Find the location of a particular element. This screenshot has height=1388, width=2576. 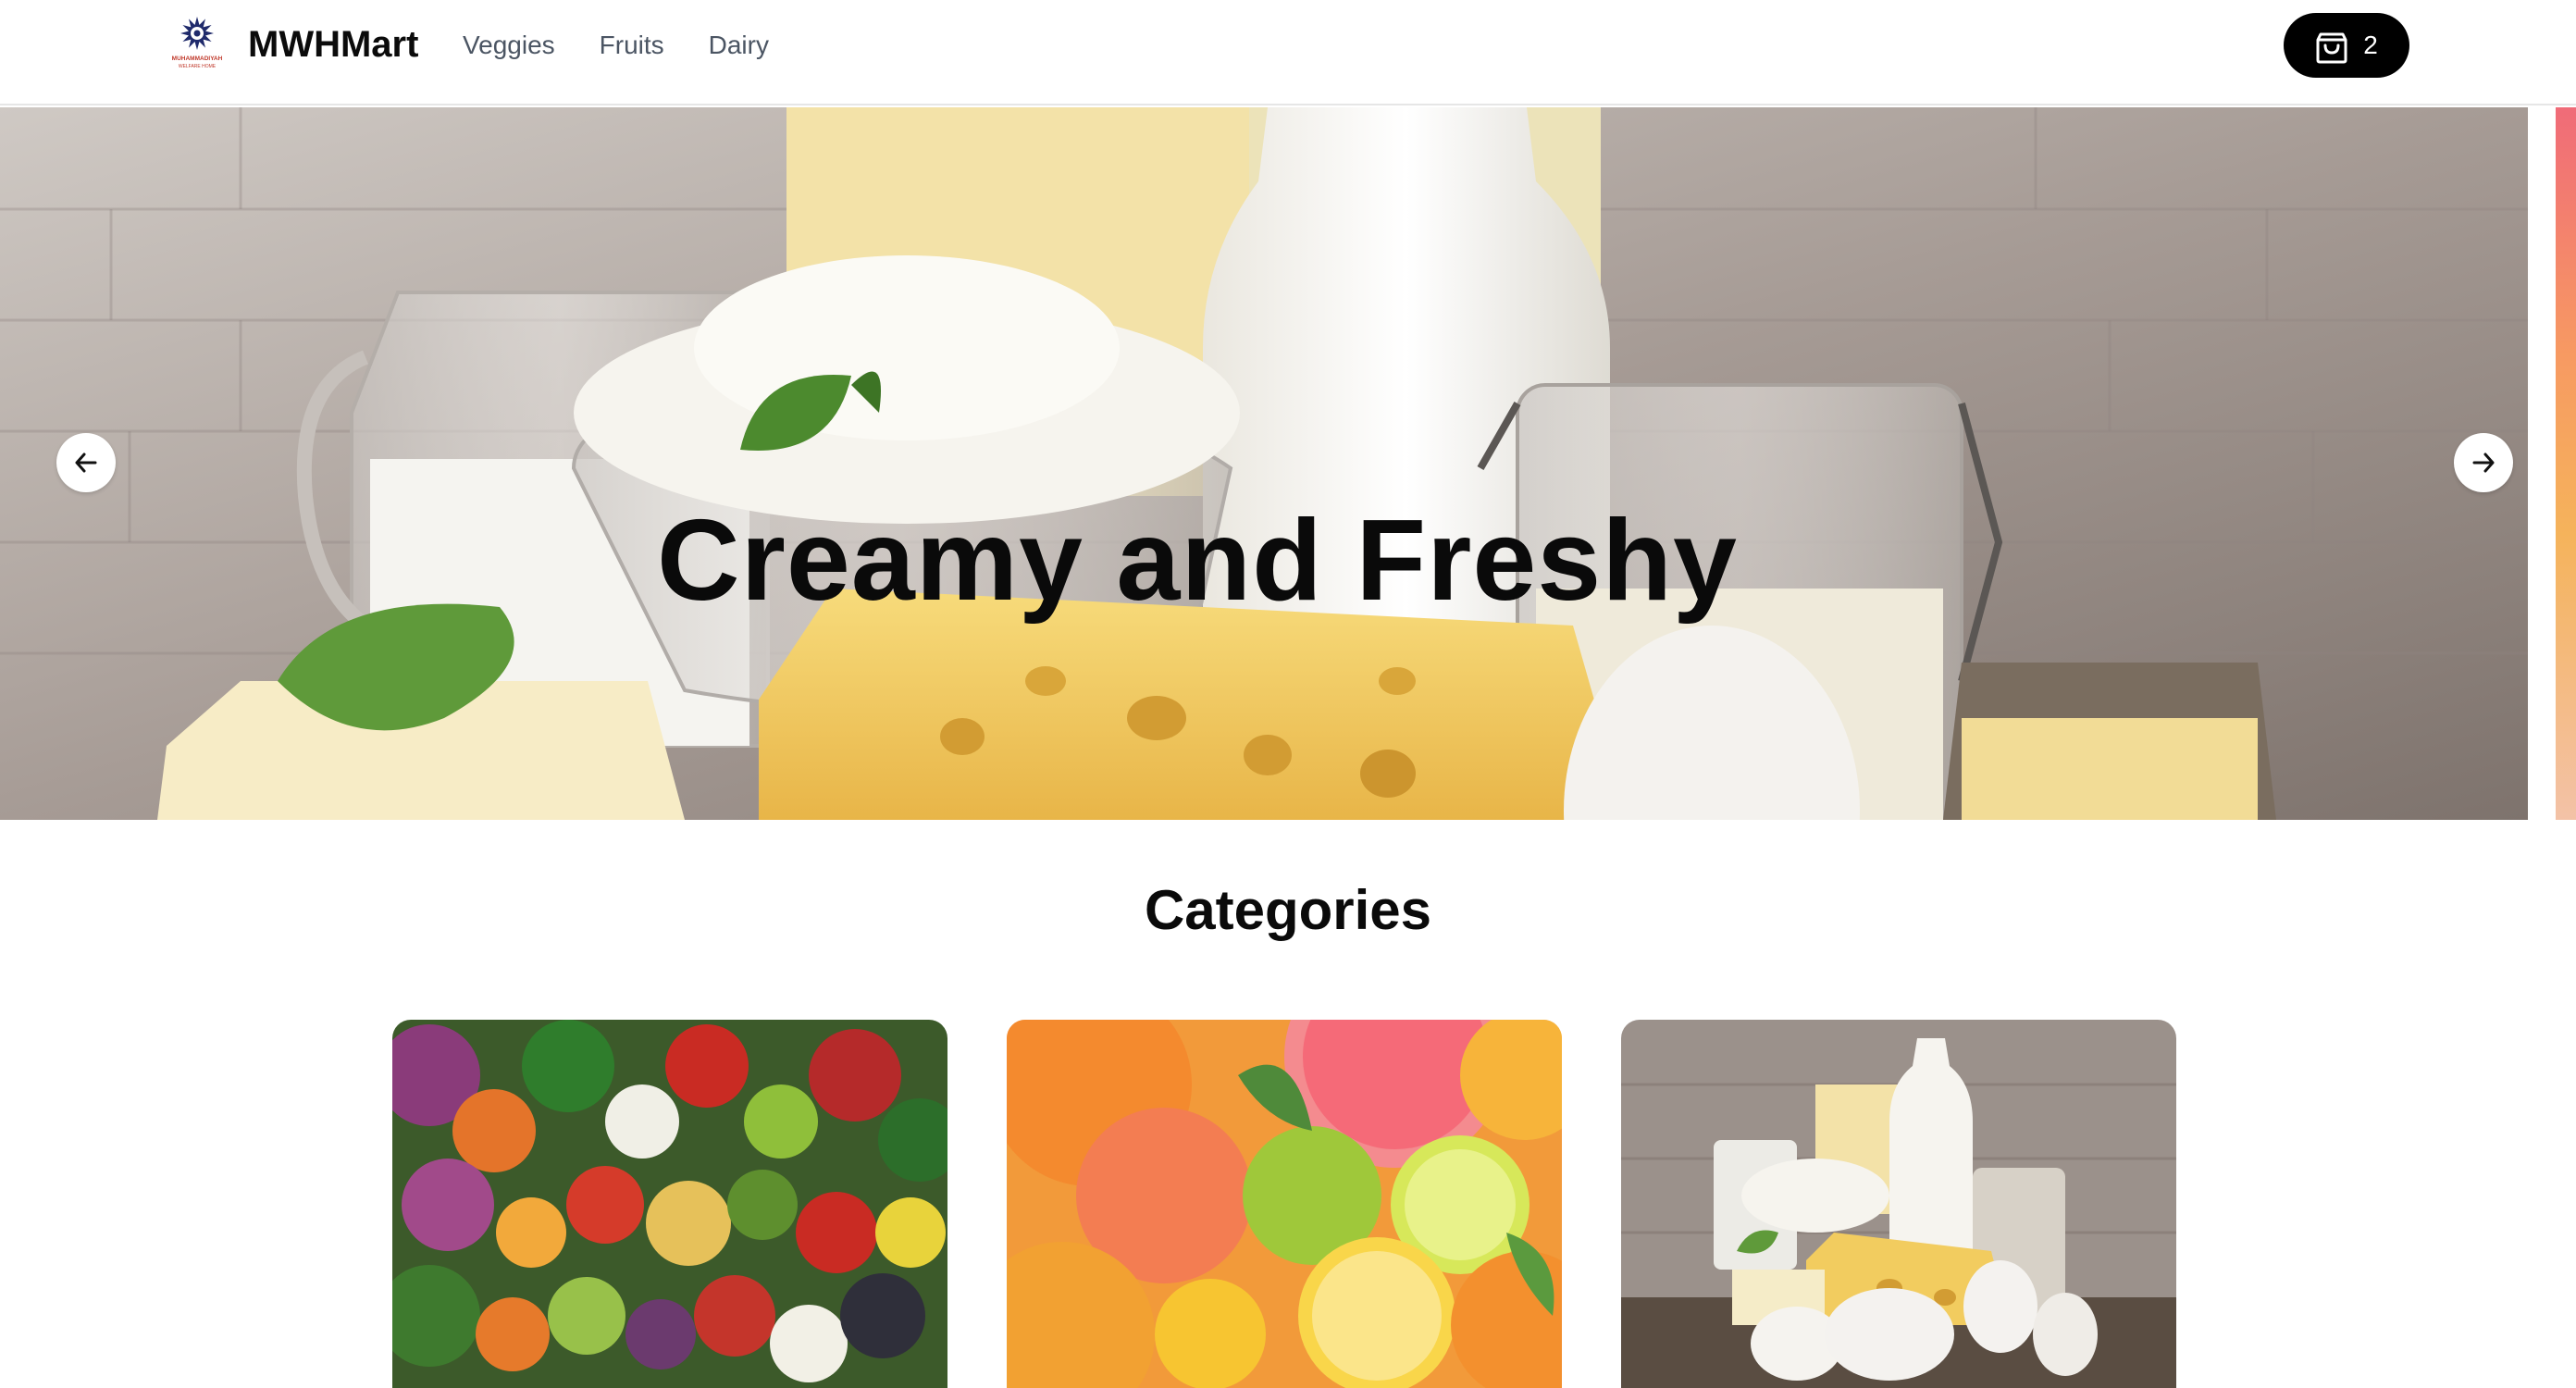

carousel-prev-button is located at coordinates (86, 463).